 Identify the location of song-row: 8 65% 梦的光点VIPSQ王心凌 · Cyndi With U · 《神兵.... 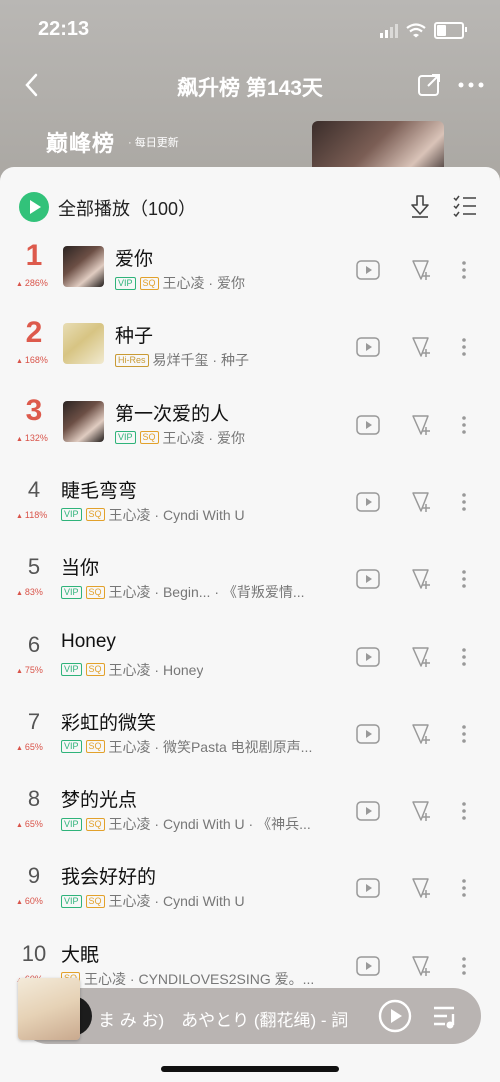
(250, 814).